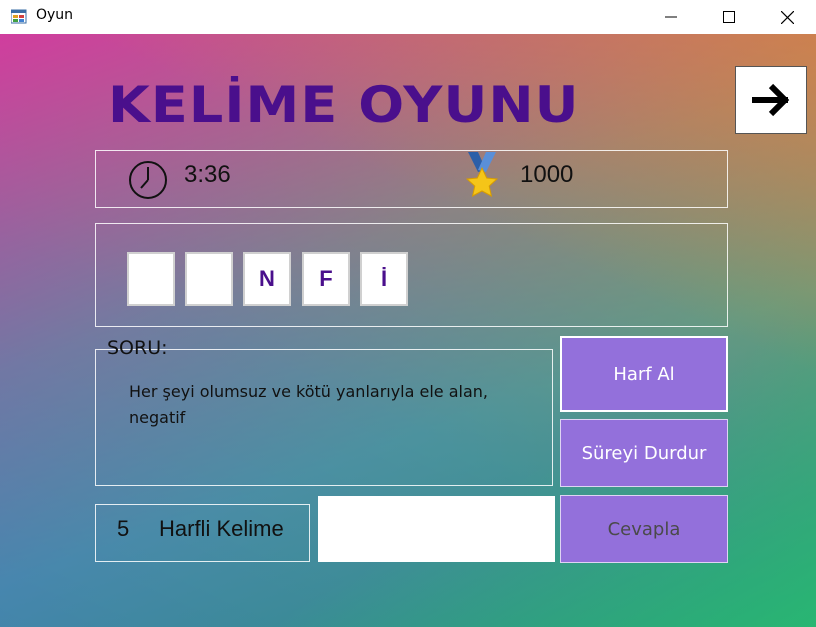  Describe the element at coordinates (221, 528) in the screenshot. I see `word-length-label: Harfli Kelime` at that location.